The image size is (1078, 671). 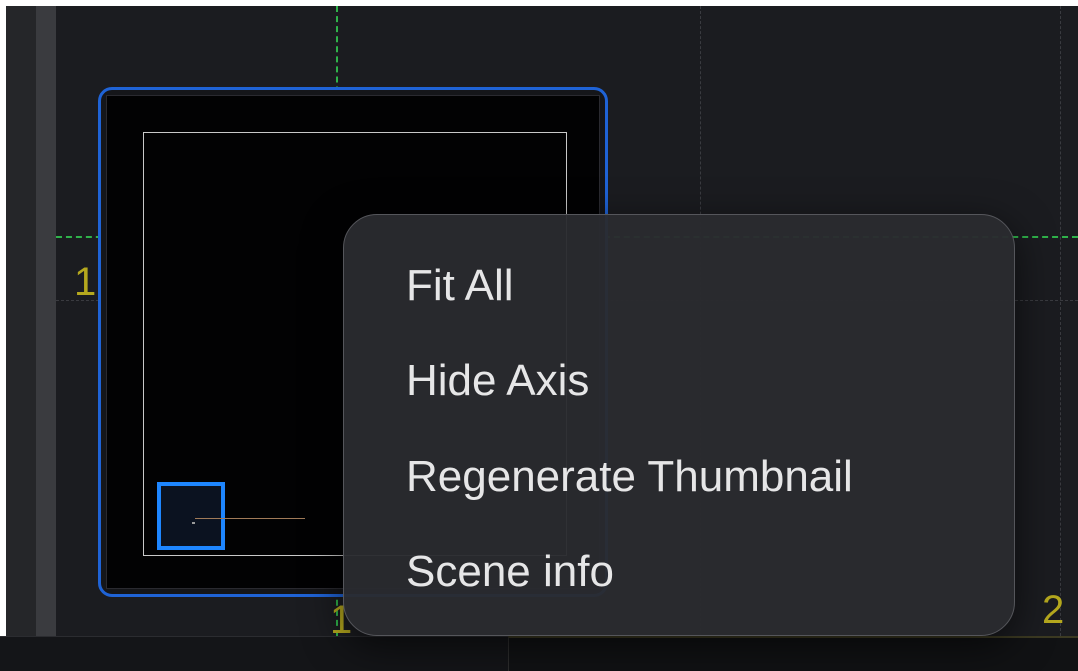 What do you see at coordinates (679, 381) in the screenshot?
I see `menu-item-hide-axis: Hide Axis` at bounding box center [679, 381].